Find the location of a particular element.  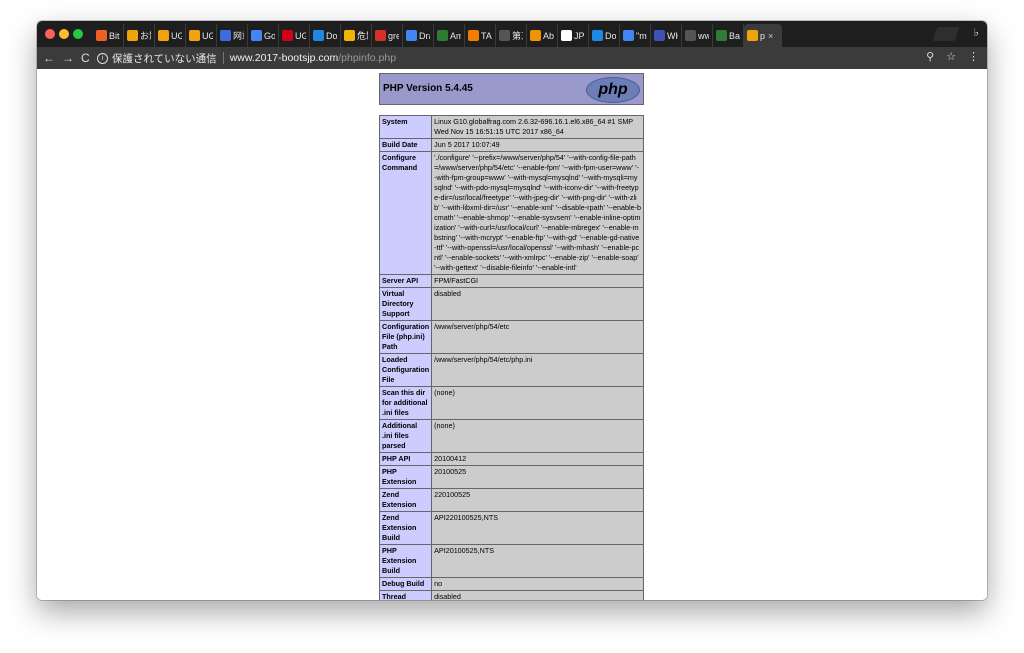

url-path: /phpinfo.php is located at coordinates (367, 58).